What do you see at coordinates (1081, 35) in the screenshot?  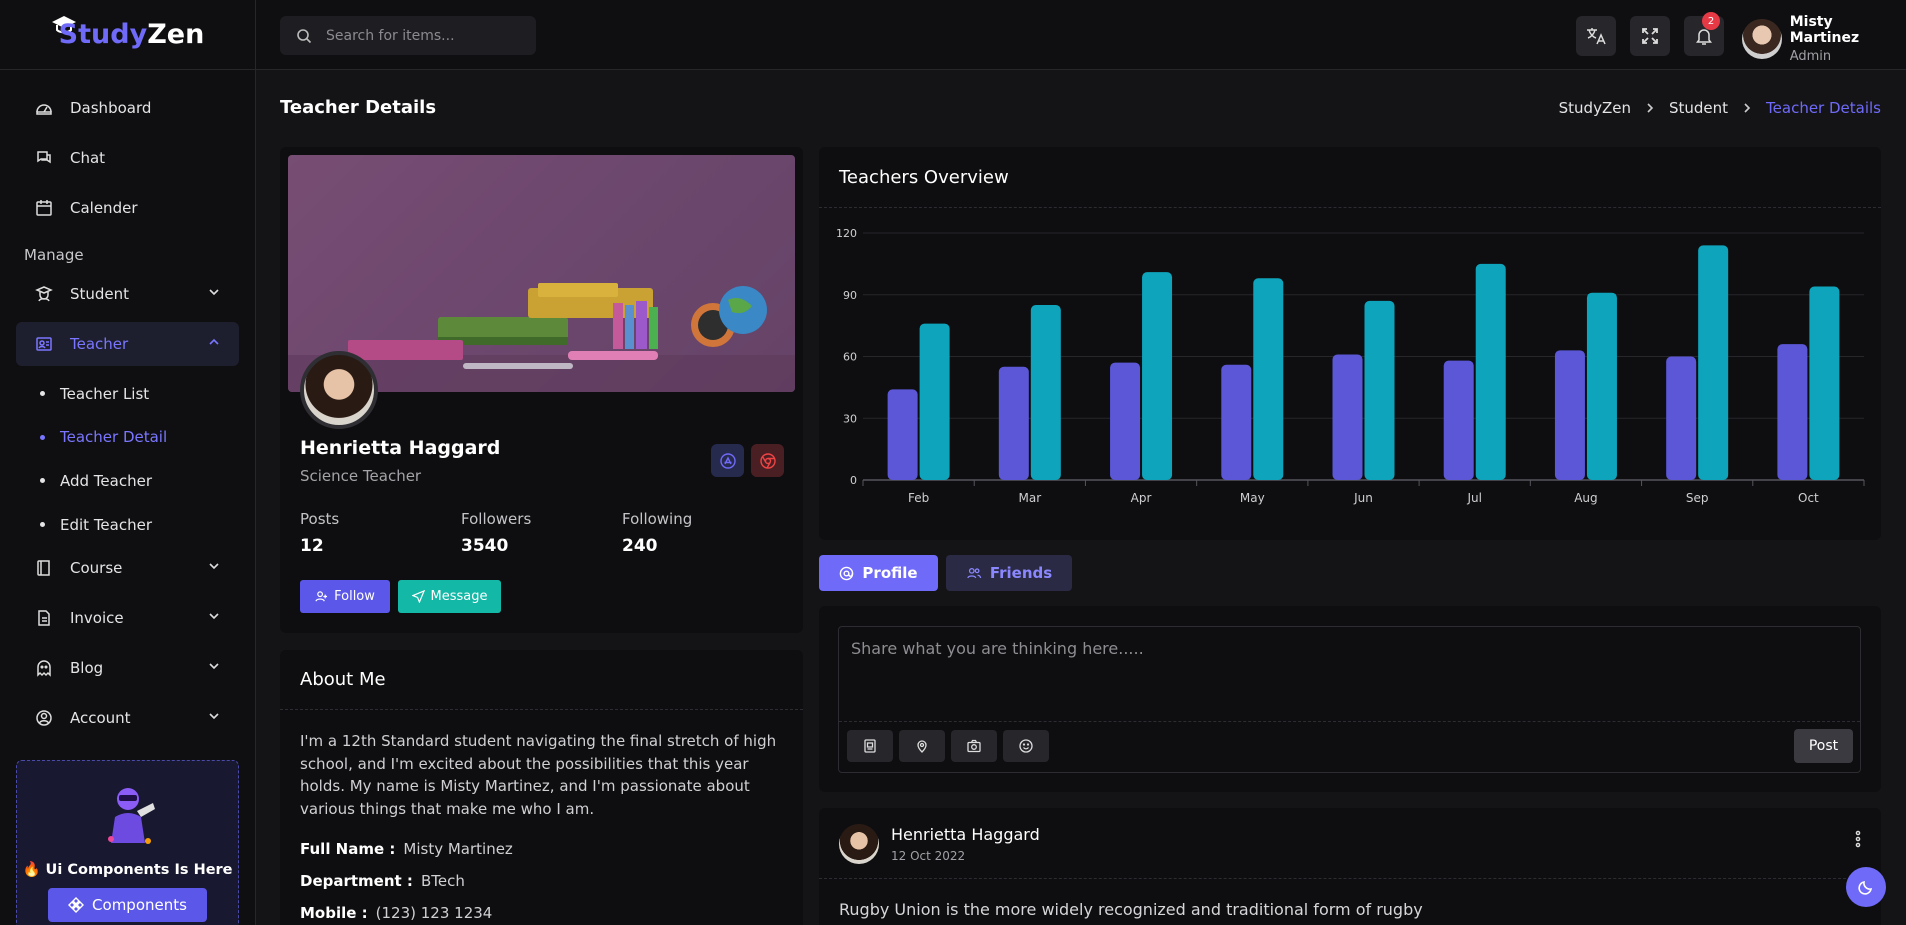 I see `topbar: 2 Misty Martinez Admin` at bounding box center [1081, 35].